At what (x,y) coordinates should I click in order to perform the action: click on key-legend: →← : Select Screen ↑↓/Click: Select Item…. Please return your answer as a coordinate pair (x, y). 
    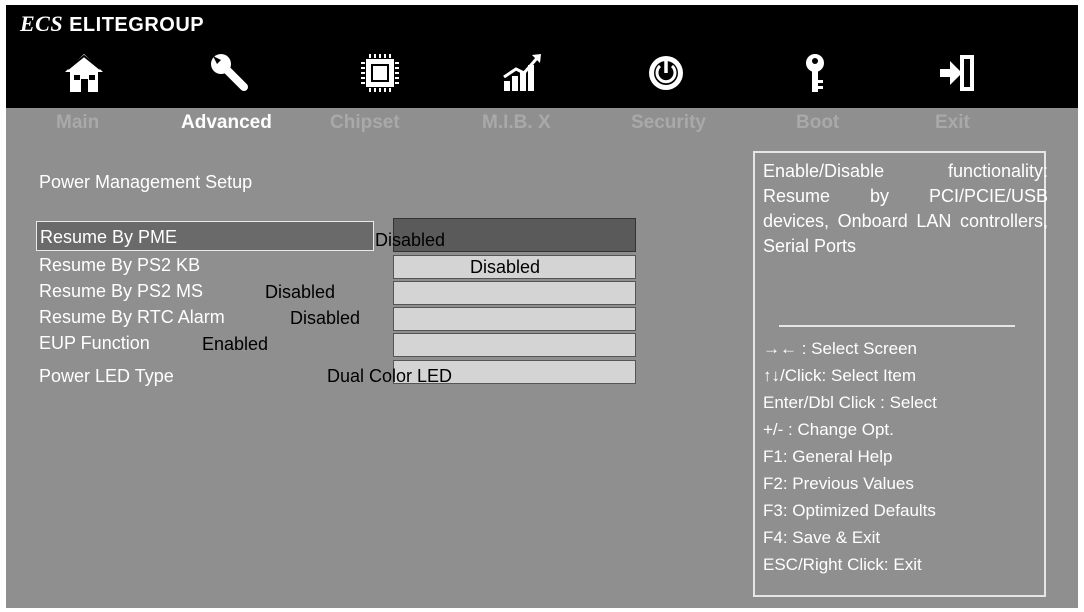
    Looking at the image, I should click on (850, 456).